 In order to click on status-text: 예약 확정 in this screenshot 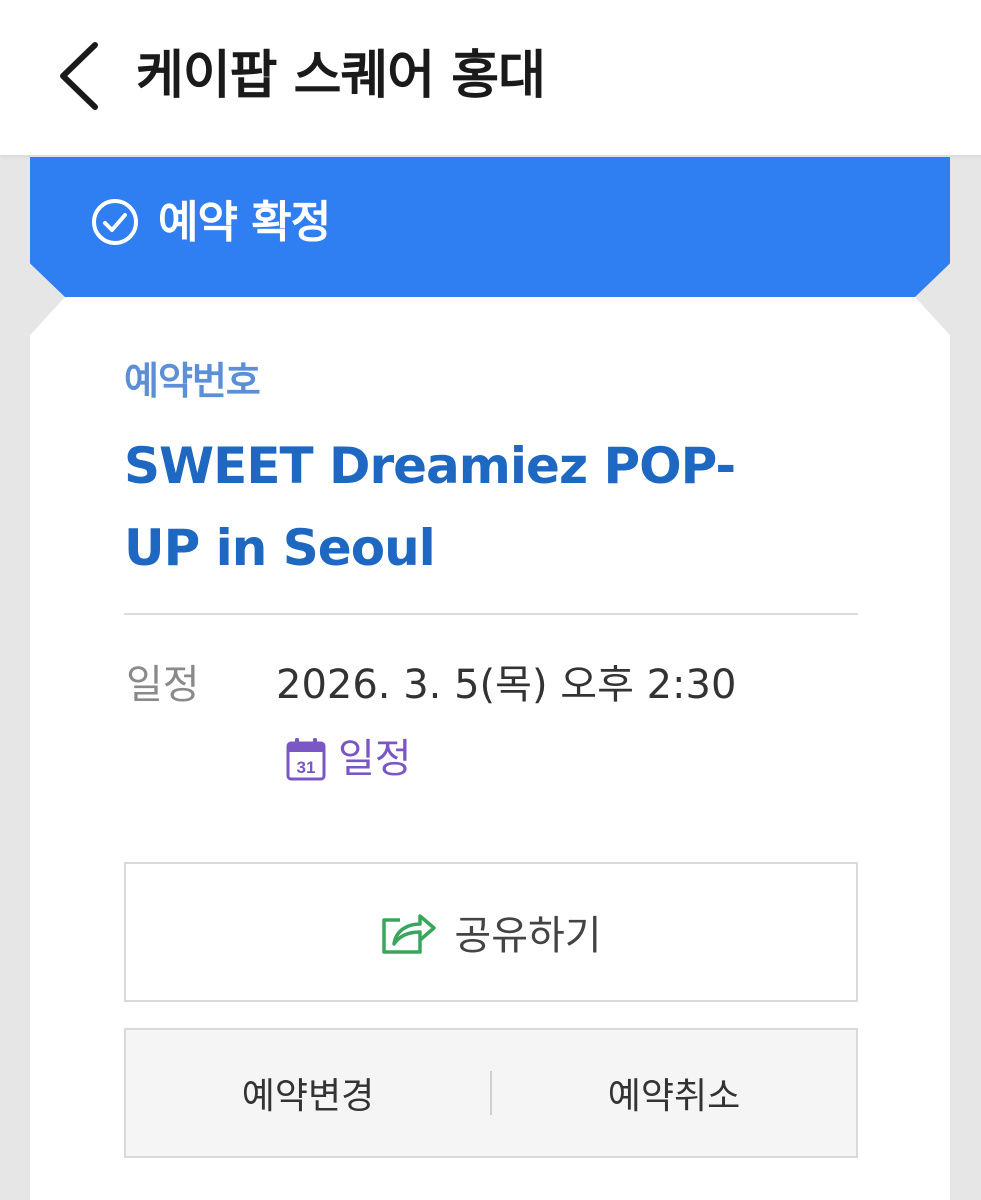, I will do `click(244, 222)`.